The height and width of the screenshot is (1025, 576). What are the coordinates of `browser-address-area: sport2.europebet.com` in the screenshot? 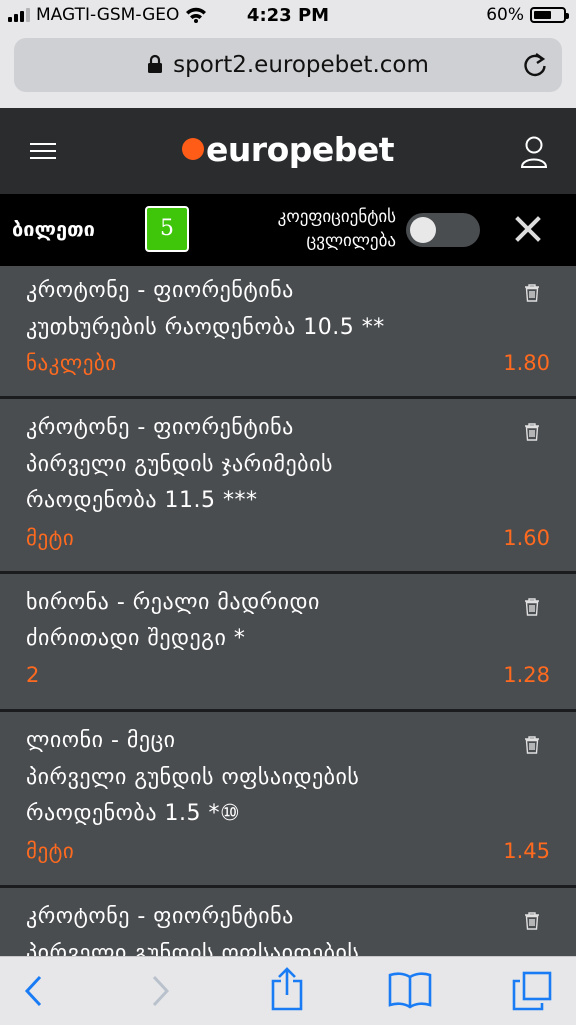 It's located at (288, 71).